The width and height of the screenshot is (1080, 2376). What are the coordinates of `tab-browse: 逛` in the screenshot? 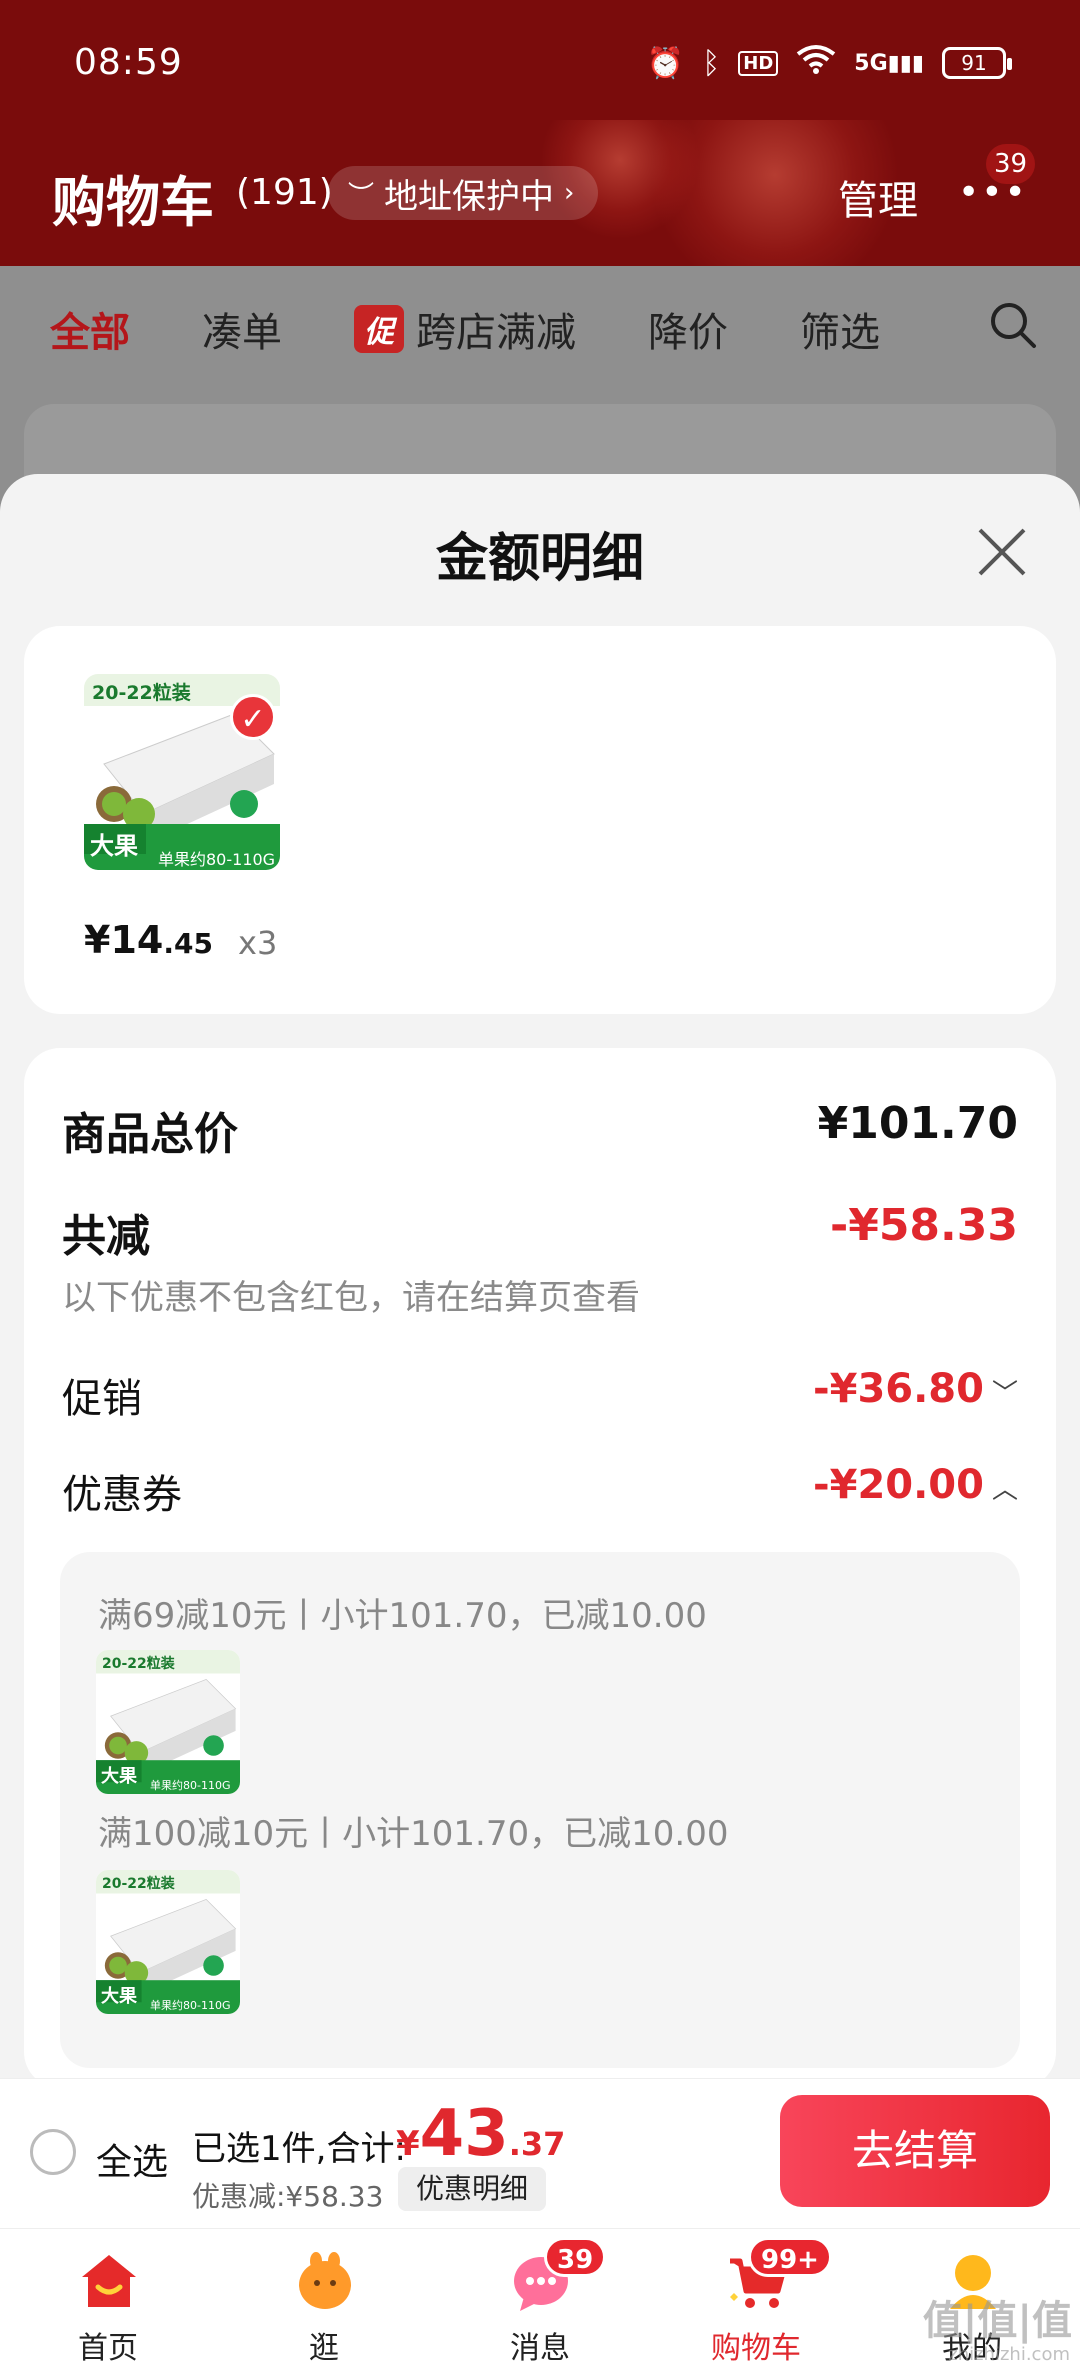 It's located at (324, 2302).